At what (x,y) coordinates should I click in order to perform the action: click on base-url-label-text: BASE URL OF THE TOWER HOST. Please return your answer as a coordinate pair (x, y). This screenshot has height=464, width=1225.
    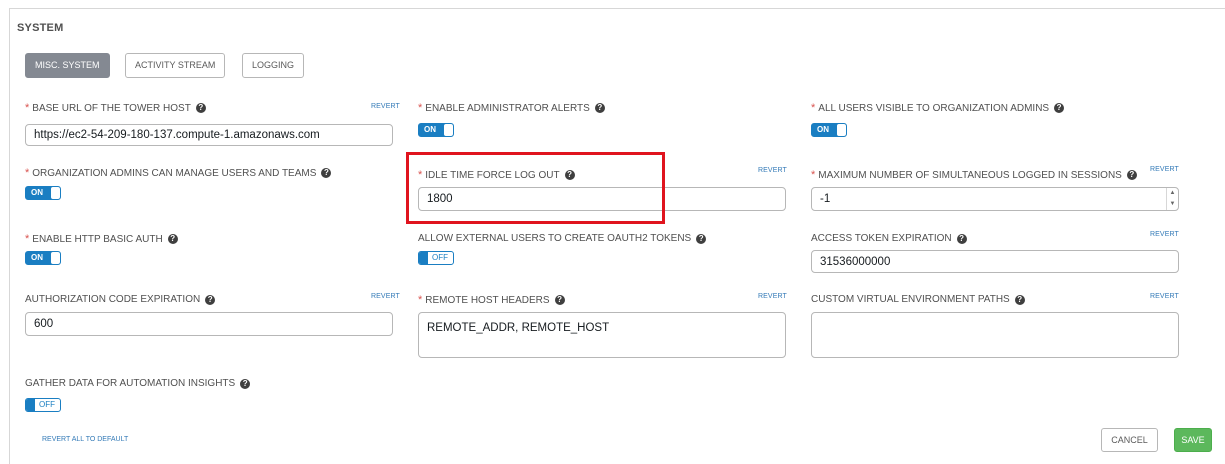
    Looking at the image, I should click on (111, 108).